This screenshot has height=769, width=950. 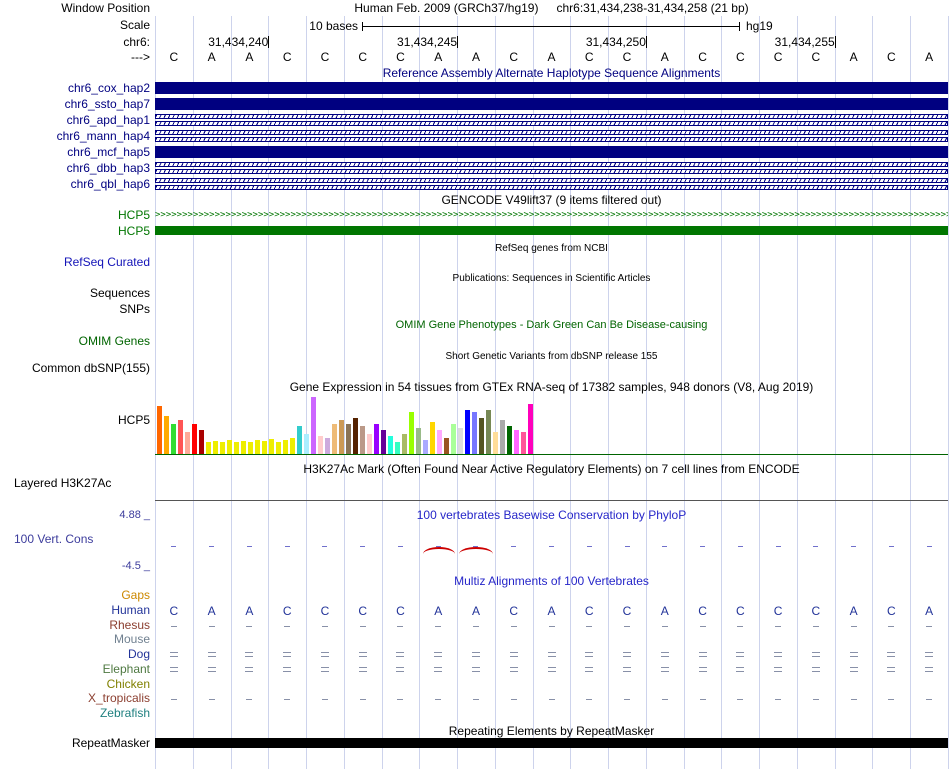 What do you see at coordinates (75, 713) in the screenshot?
I see `multiz-species-label: Zebrafish` at bounding box center [75, 713].